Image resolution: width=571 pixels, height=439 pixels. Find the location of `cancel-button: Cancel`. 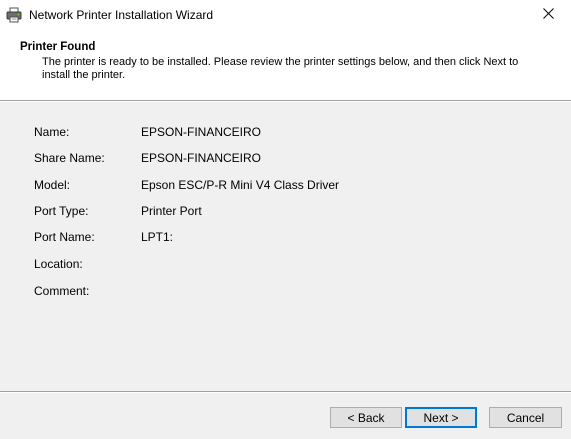

cancel-button: Cancel is located at coordinates (525, 417).